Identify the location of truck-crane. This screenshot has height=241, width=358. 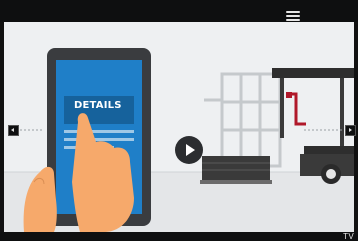
(313, 126).